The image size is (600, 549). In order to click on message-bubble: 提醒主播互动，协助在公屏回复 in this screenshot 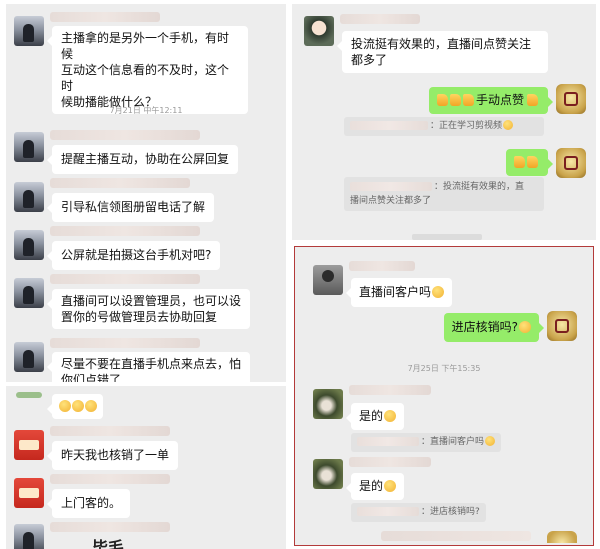, I will do `click(142, 159)`.